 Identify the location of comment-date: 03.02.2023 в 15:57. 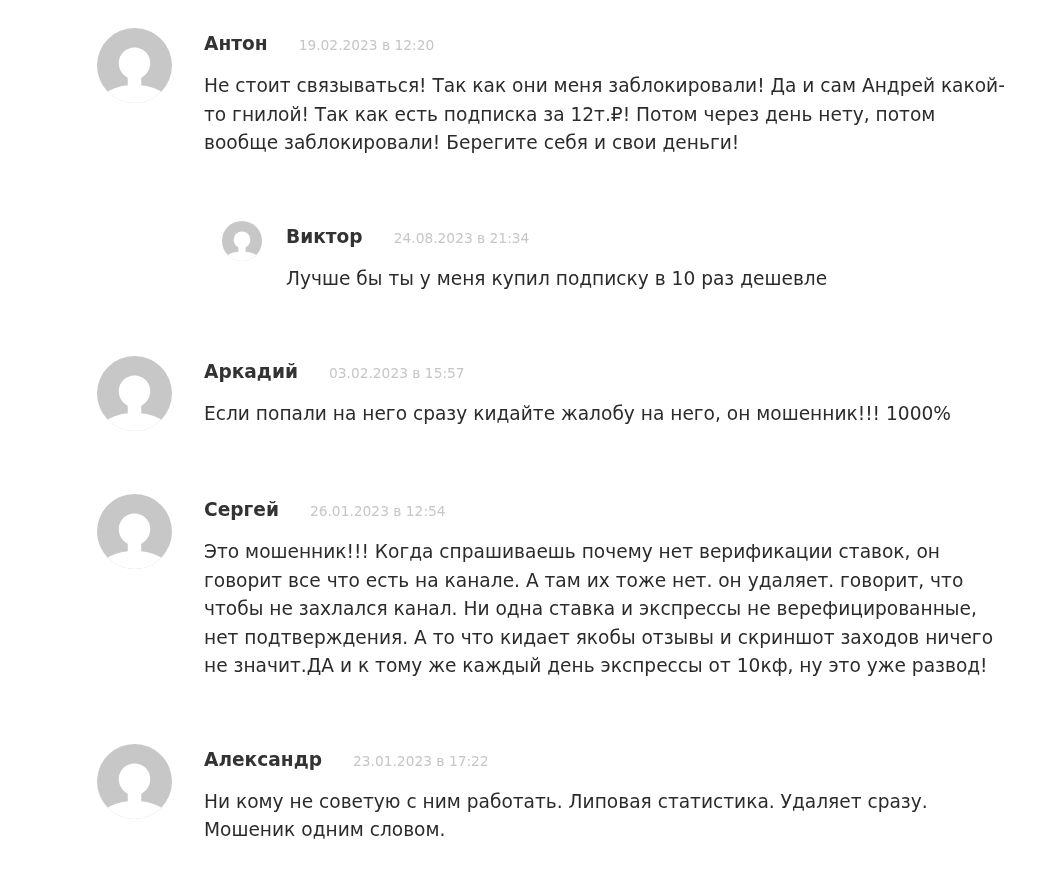
(396, 373).